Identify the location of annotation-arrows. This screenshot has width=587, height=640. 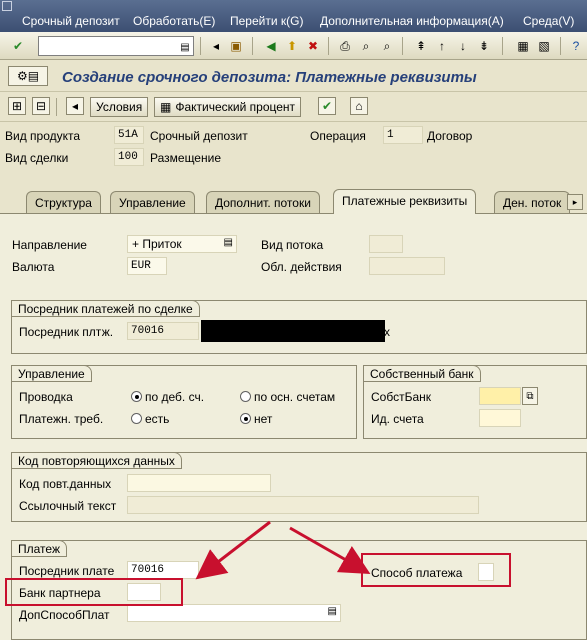
(283, 550).